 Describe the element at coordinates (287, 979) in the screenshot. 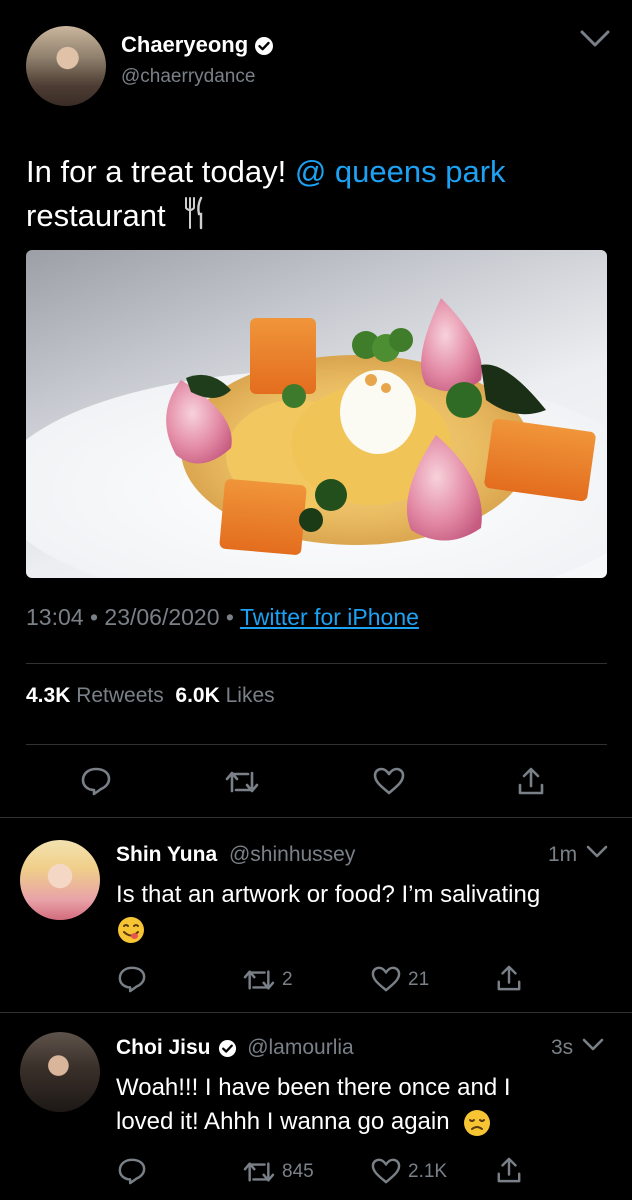

I see `retweet-count: 2` at that location.